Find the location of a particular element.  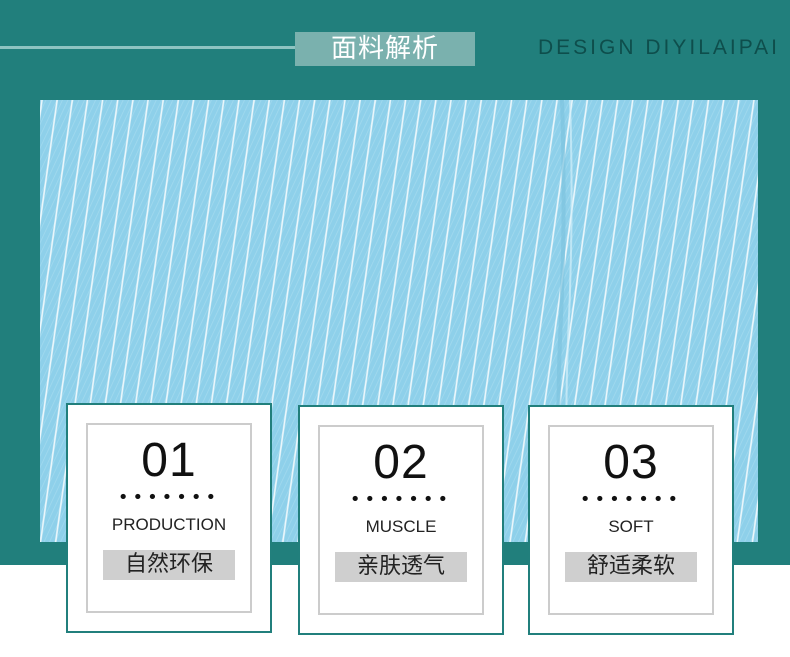

feature-chinese-label: 亲肤透气 is located at coordinates (401, 567).